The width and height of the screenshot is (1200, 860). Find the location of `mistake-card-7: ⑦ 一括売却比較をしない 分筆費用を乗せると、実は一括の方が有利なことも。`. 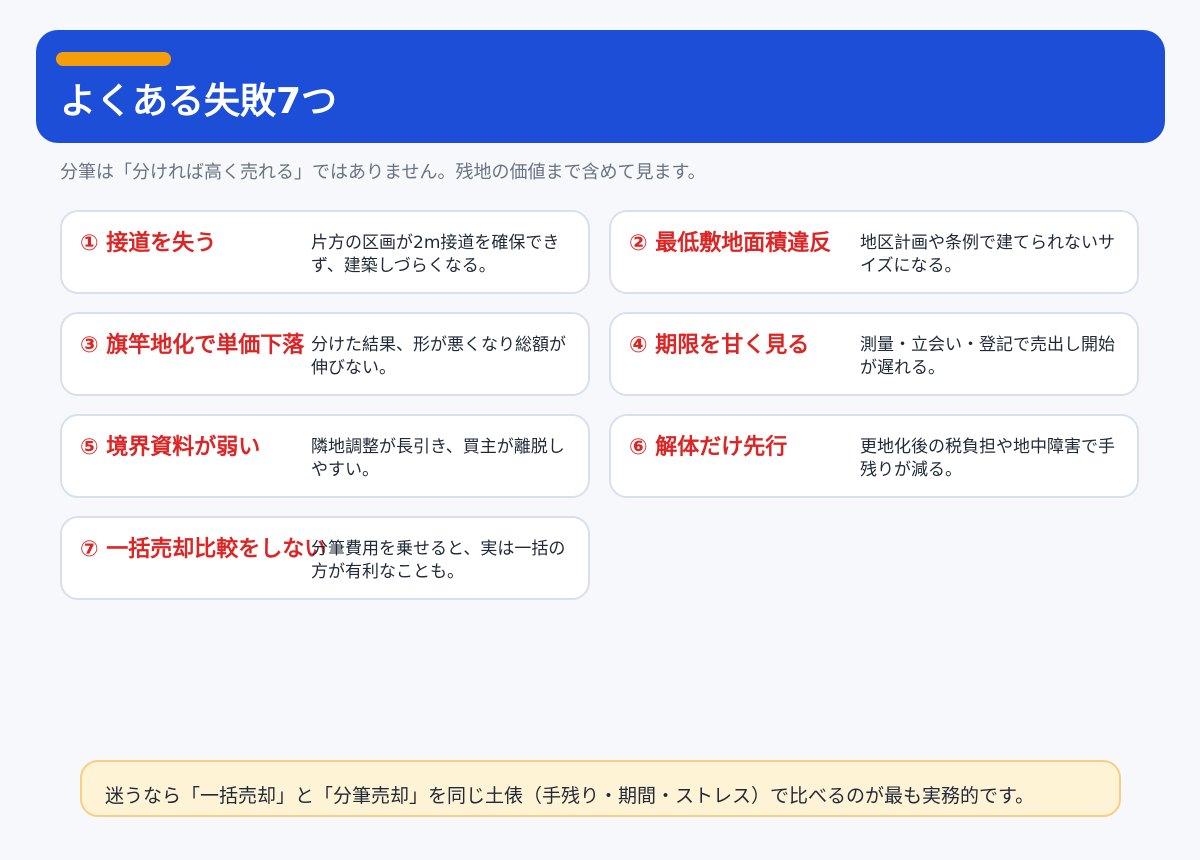

mistake-card-7: ⑦ 一括売却比較をしない 分筆費用を乗せると、実は一括の方が有利なことも。 is located at coordinates (325, 558).